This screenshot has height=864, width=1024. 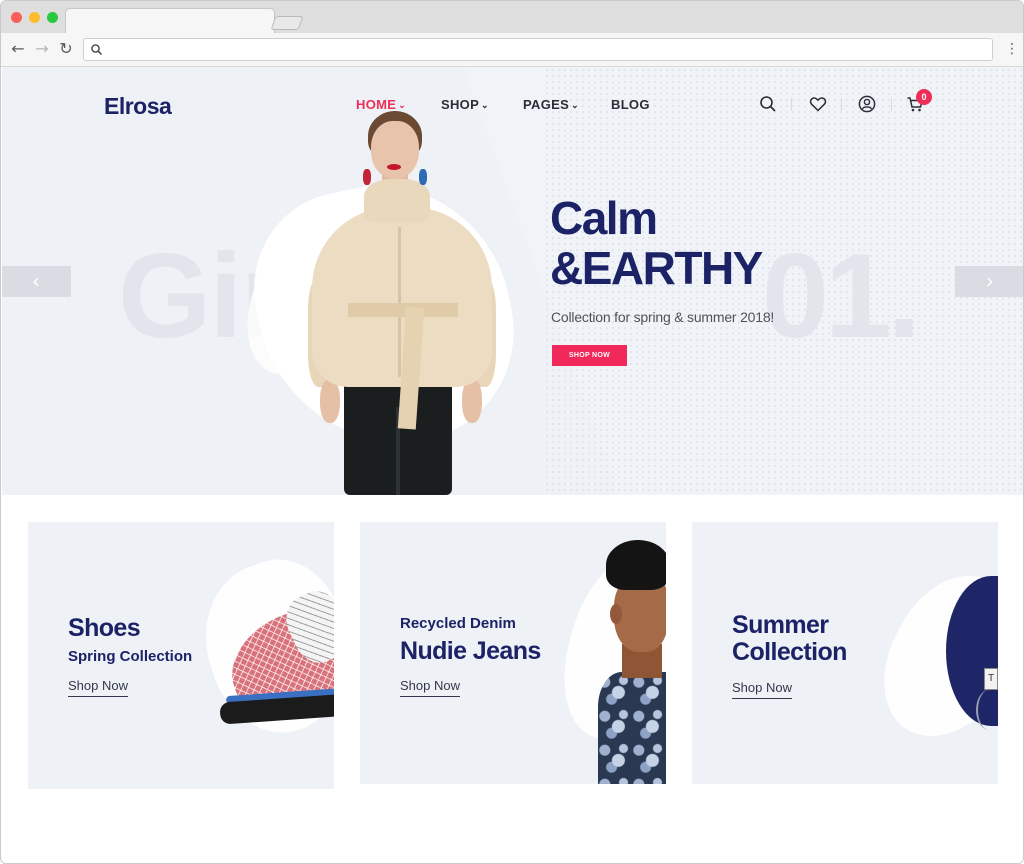 I want to click on hero-title-line2: &EARTHY, so click(x=656, y=268).